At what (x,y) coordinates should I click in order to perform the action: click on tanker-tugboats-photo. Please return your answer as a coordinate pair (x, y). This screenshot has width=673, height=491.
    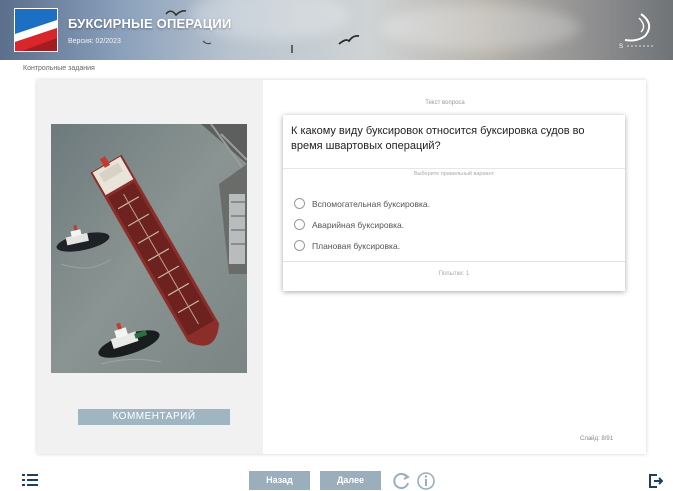
    Looking at the image, I should click on (149, 248).